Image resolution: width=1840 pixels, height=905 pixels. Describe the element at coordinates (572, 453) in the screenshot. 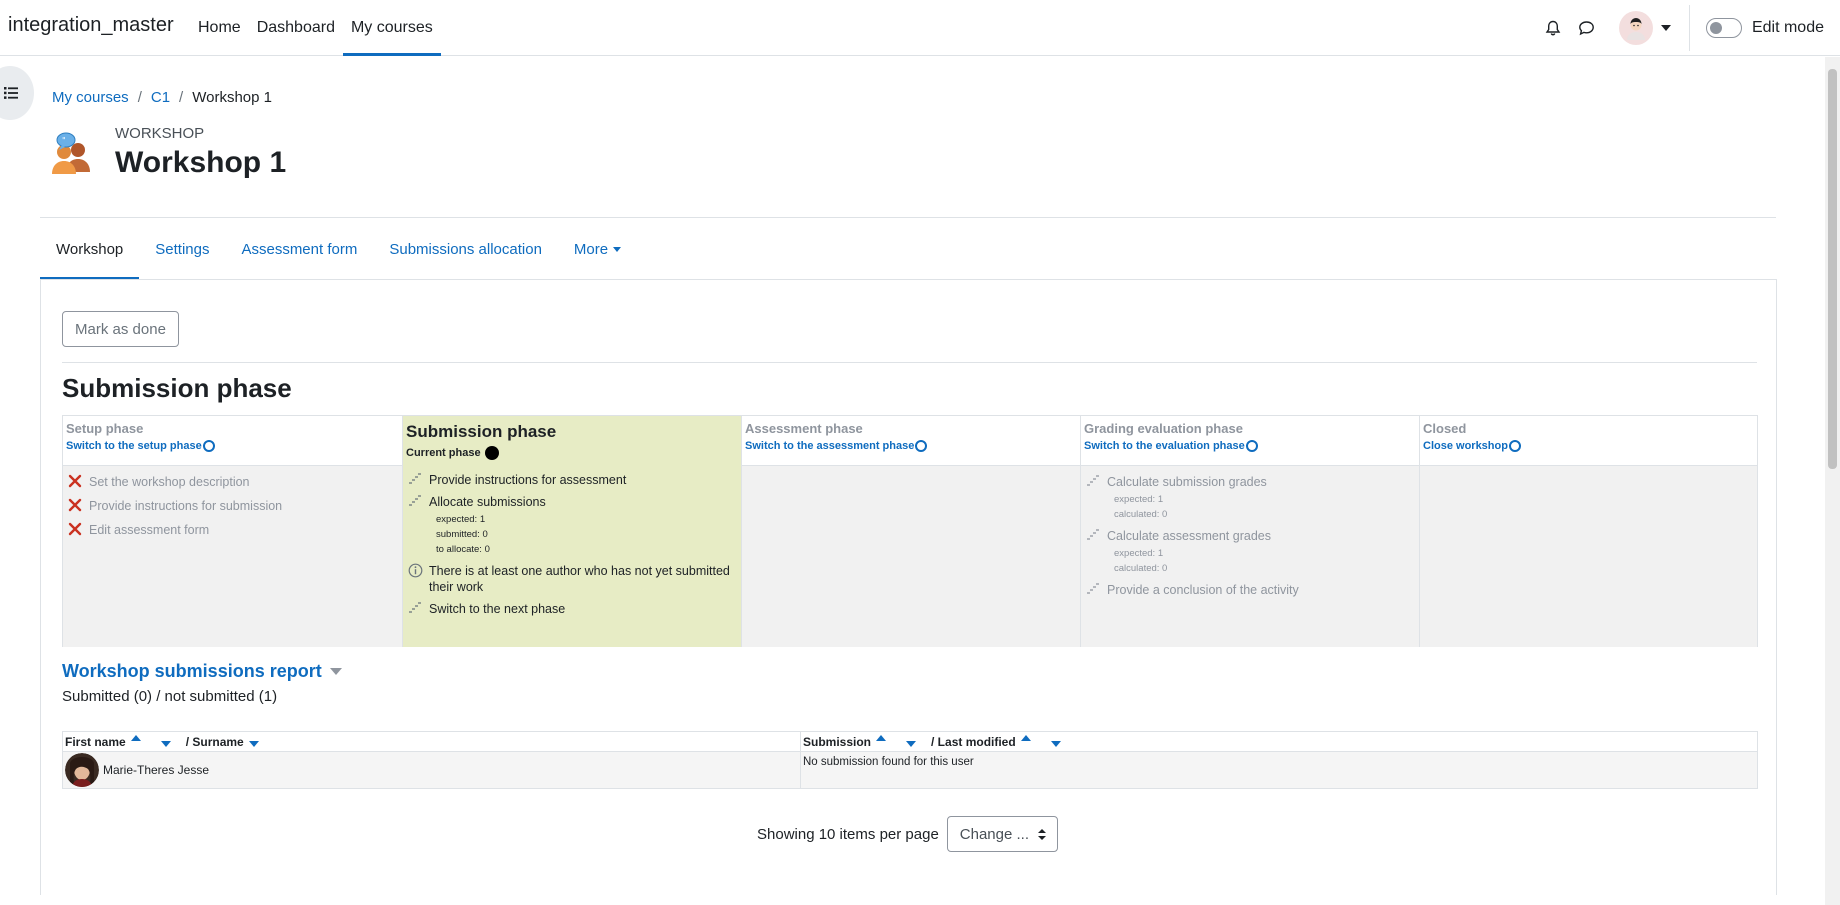

I see `current-phase-indicator: Current phase` at that location.